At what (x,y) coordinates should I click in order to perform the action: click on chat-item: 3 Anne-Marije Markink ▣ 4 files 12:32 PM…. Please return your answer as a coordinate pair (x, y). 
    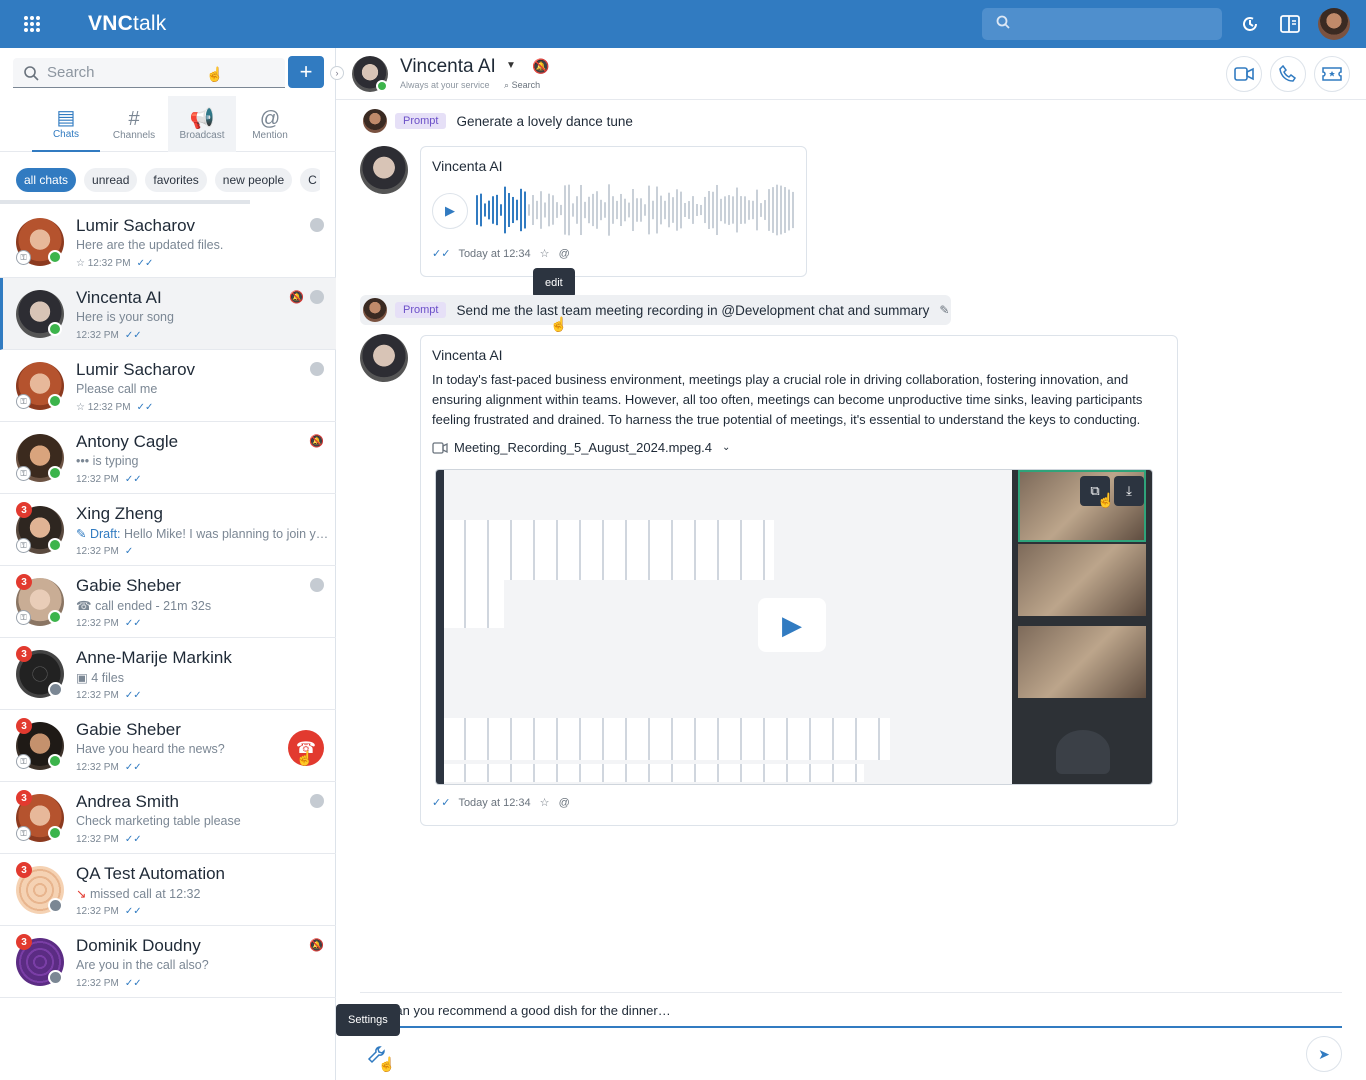
    Looking at the image, I should click on (168, 674).